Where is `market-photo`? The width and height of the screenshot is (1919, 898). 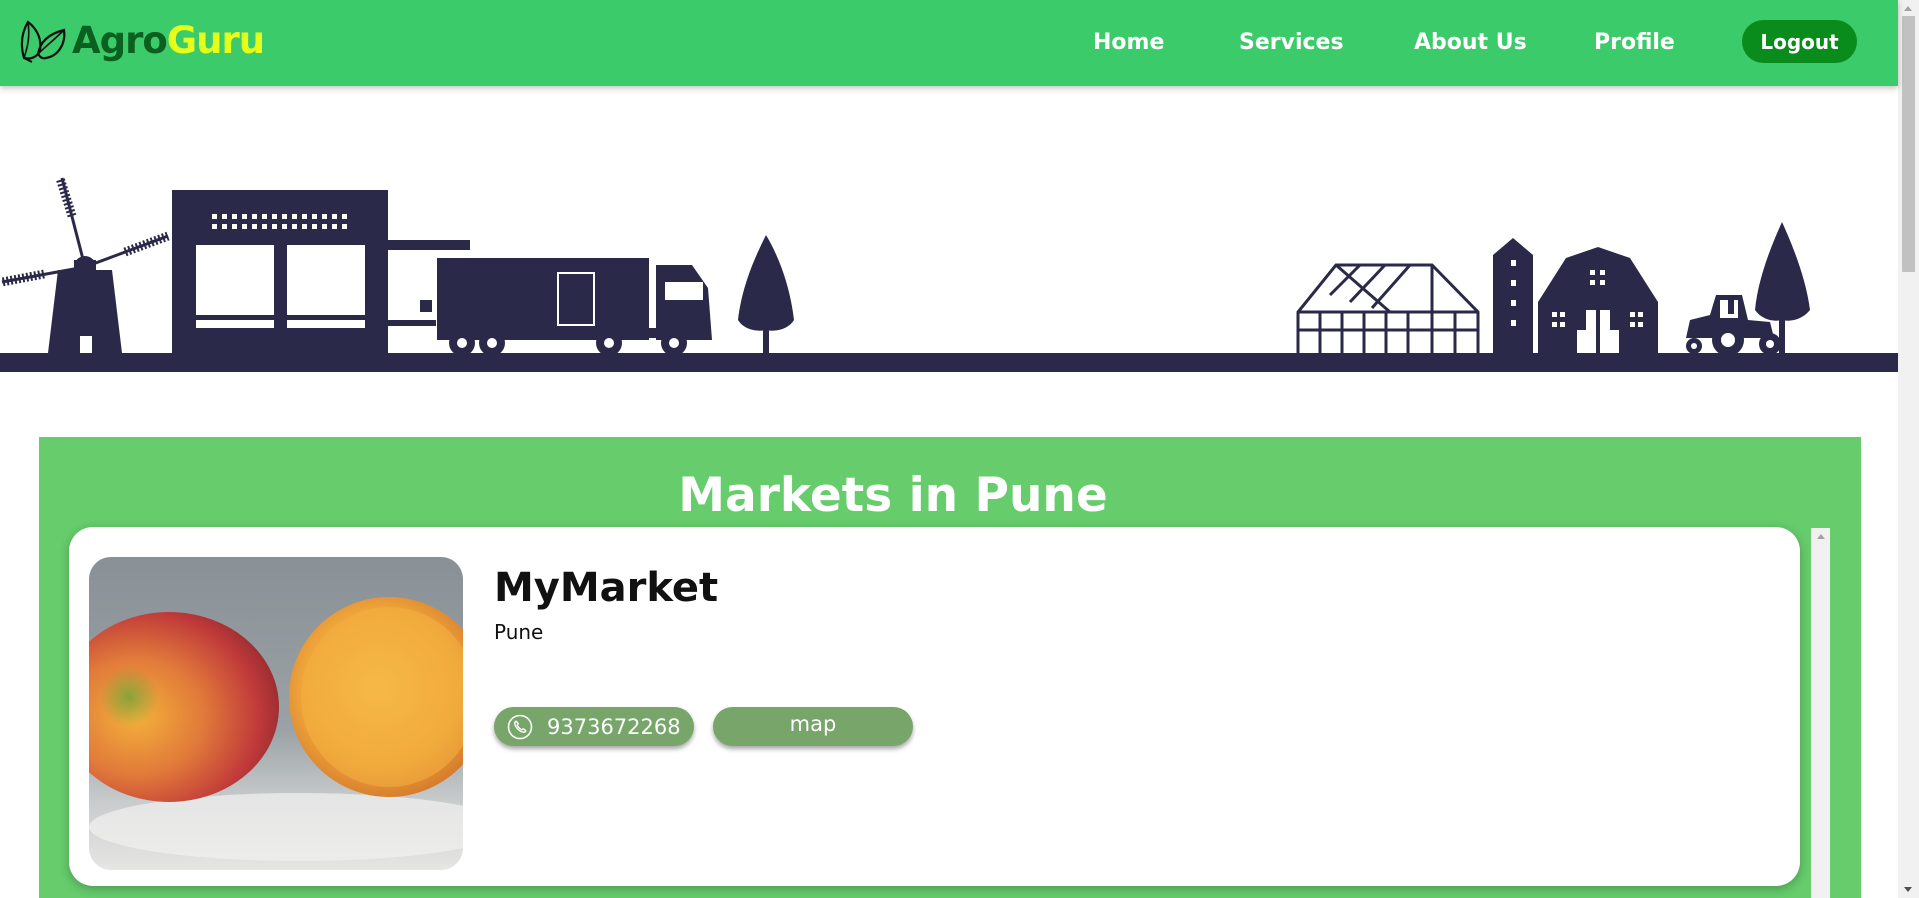 market-photo is located at coordinates (276, 713).